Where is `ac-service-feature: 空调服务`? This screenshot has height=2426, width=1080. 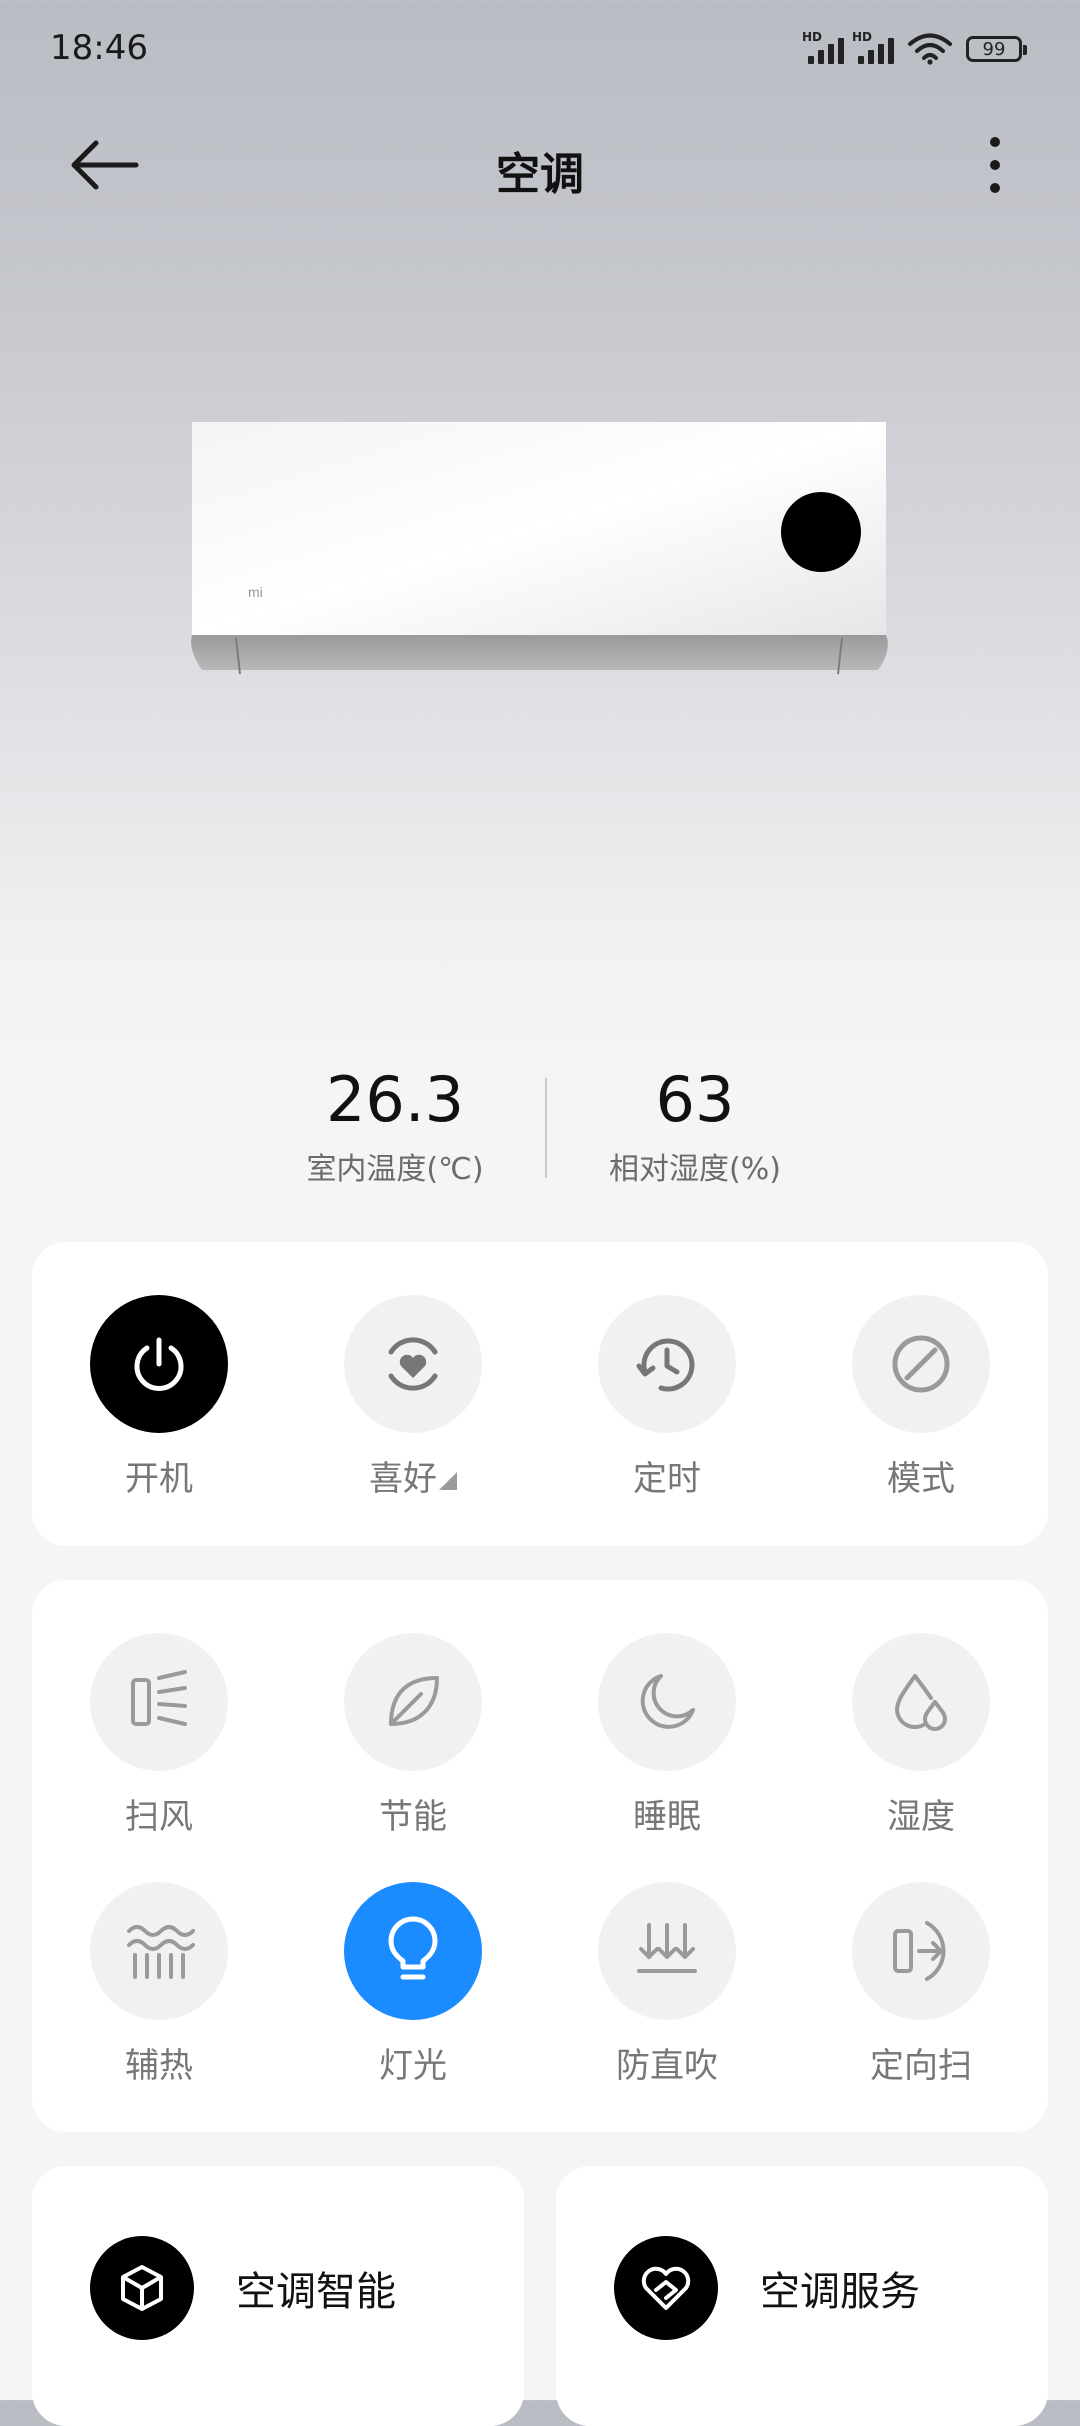 ac-service-feature: 空调服务 is located at coordinates (767, 2288).